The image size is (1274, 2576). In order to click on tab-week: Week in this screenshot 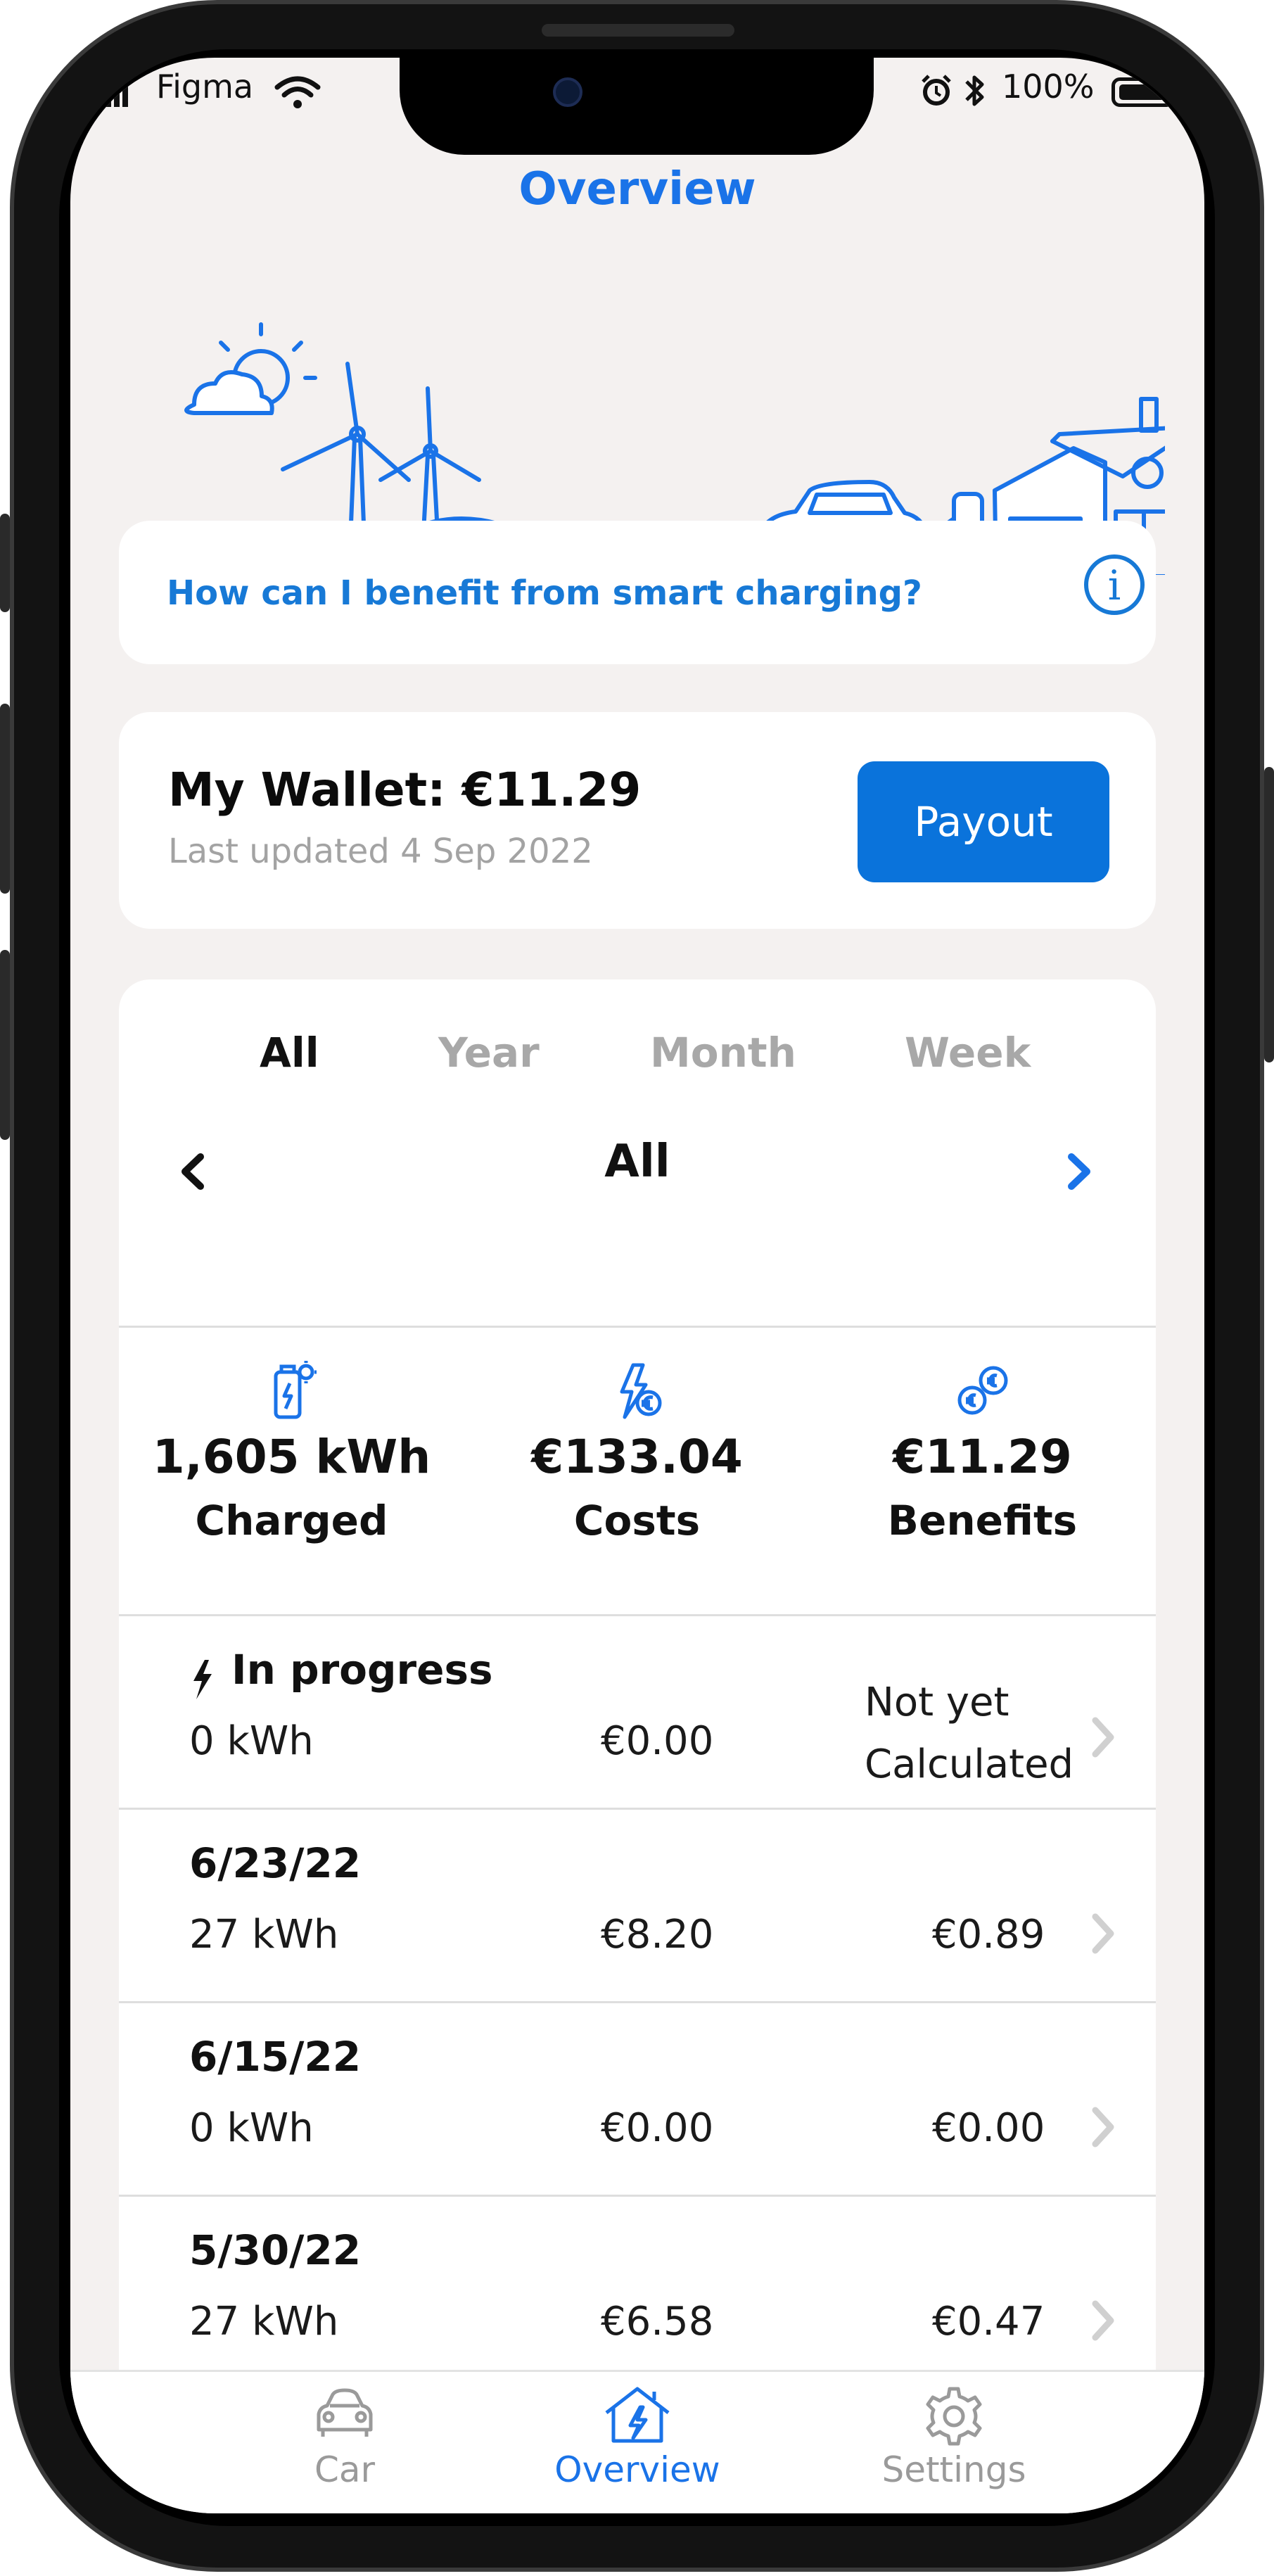, I will do `click(968, 1053)`.